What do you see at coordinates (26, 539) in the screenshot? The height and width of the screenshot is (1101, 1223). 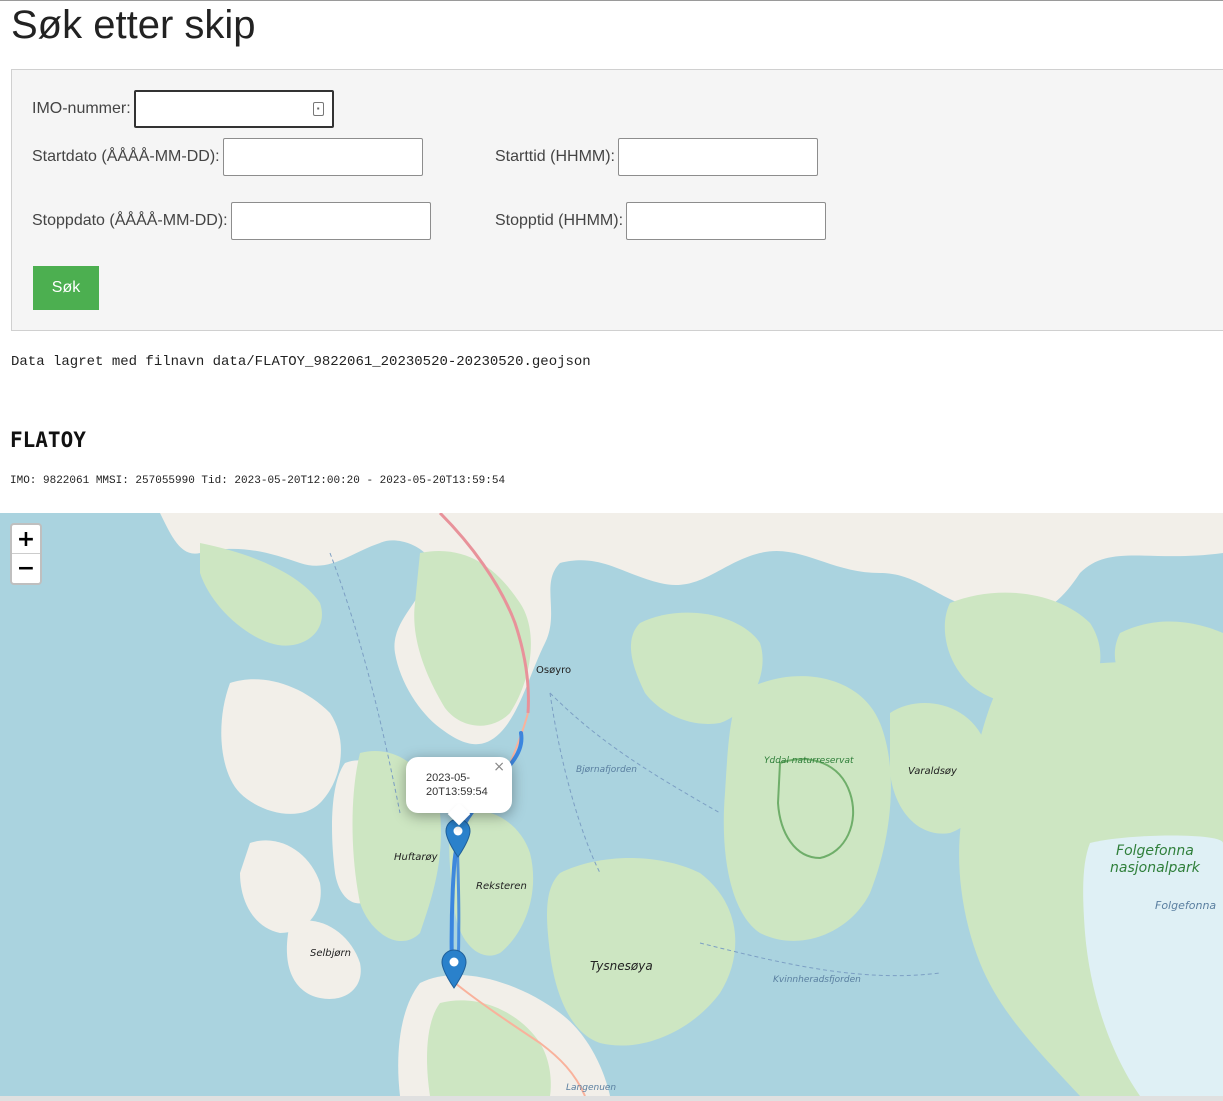 I see `zoom-in-button: +` at bounding box center [26, 539].